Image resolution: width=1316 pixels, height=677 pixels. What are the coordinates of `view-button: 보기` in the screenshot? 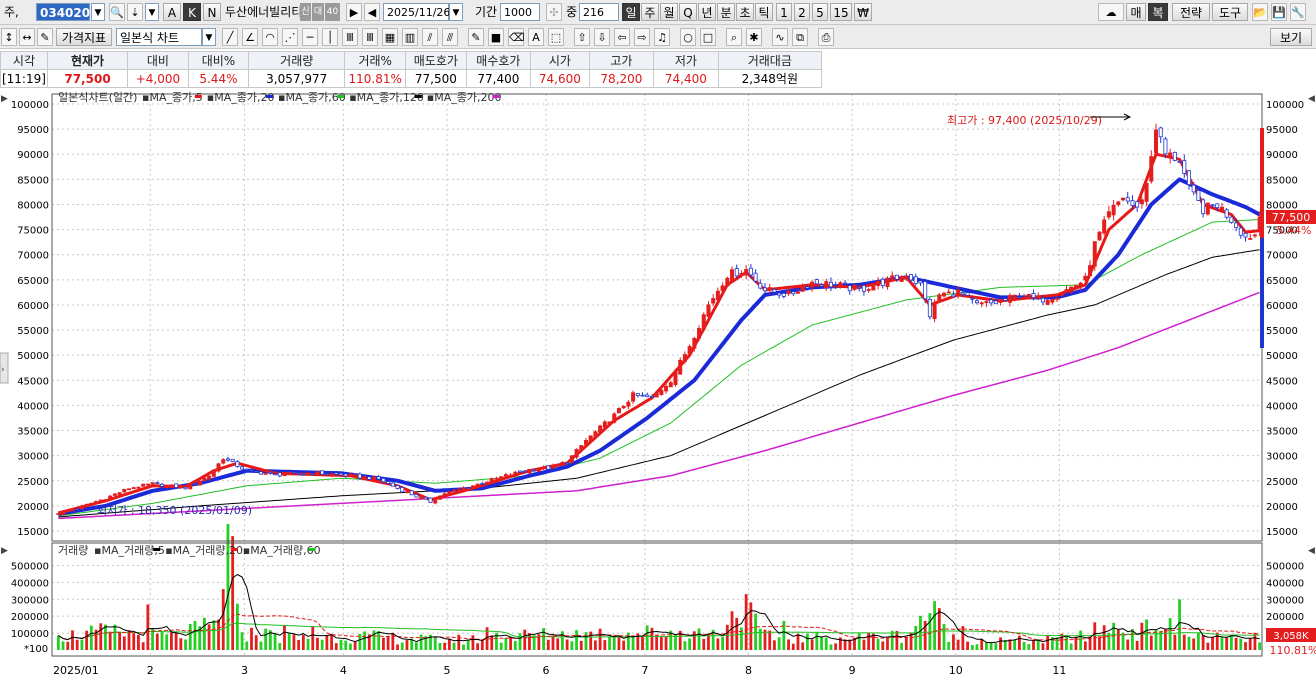 It's located at (1291, 37).